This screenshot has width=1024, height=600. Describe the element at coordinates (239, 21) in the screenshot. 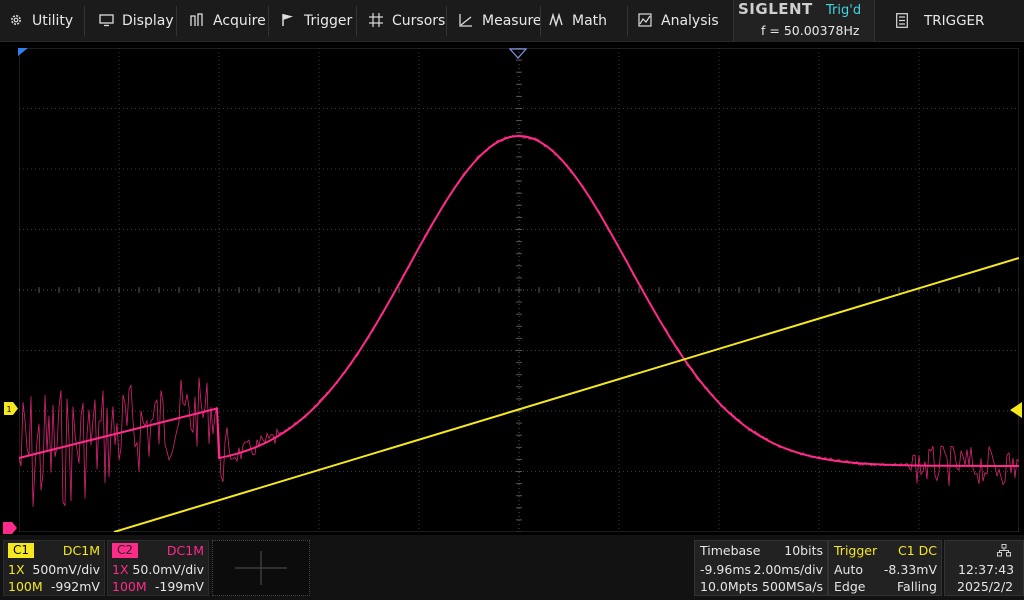

I see `menu-acquire-label: Acquire` at that location.